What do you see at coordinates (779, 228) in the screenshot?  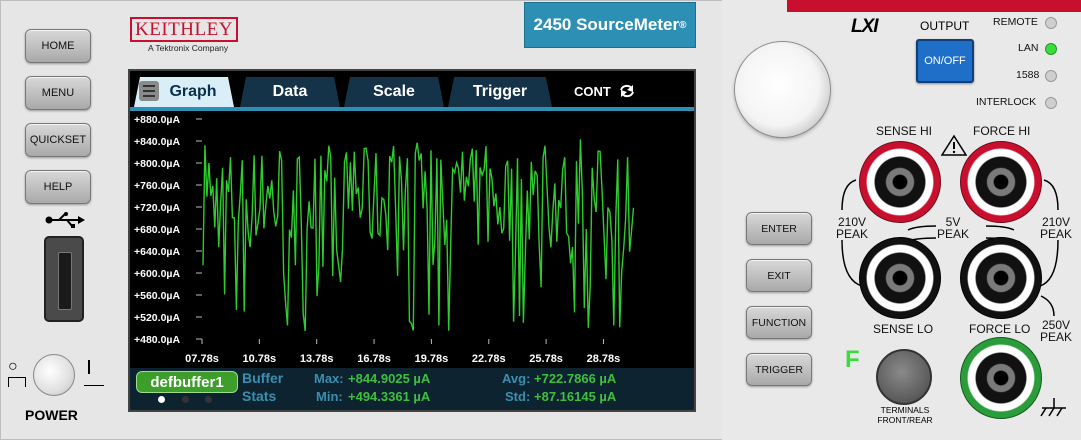 I see `enter-button: ENTER` at bounding box center [779, 228].